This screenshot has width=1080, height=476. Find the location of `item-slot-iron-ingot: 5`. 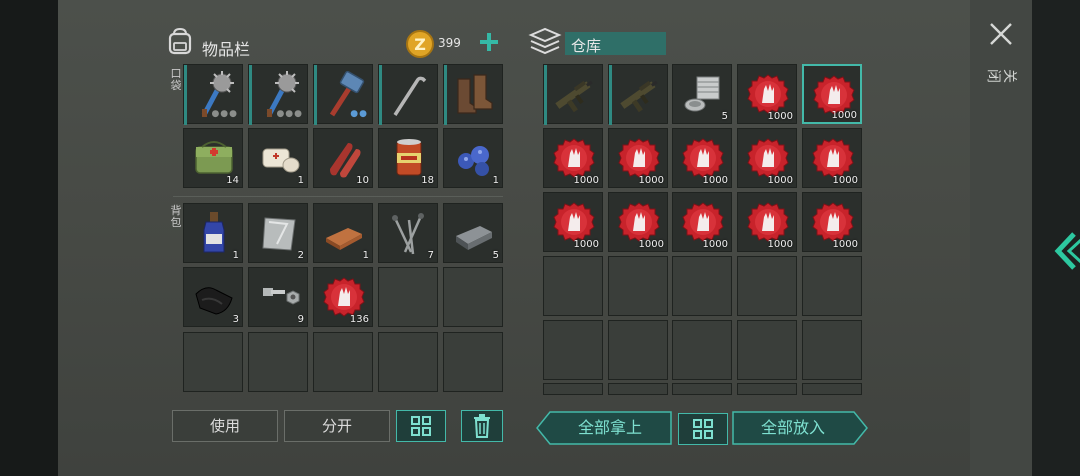

item-slot-iron-ingot: 5 is located at coordinates (473, 233).